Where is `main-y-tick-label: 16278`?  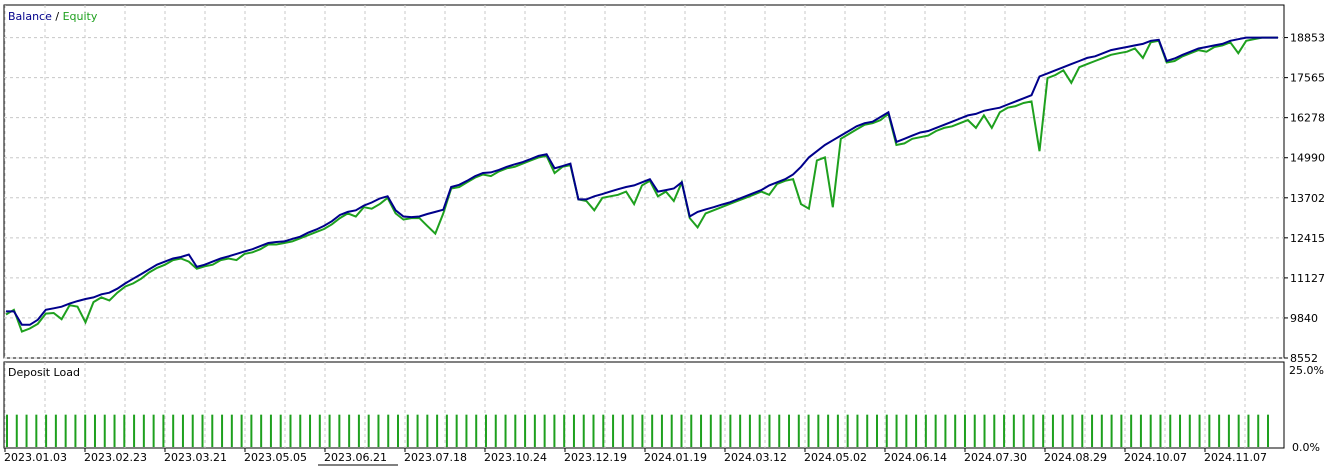
main-y-tick-label: 16278 is located at coordinates (1307, 118).